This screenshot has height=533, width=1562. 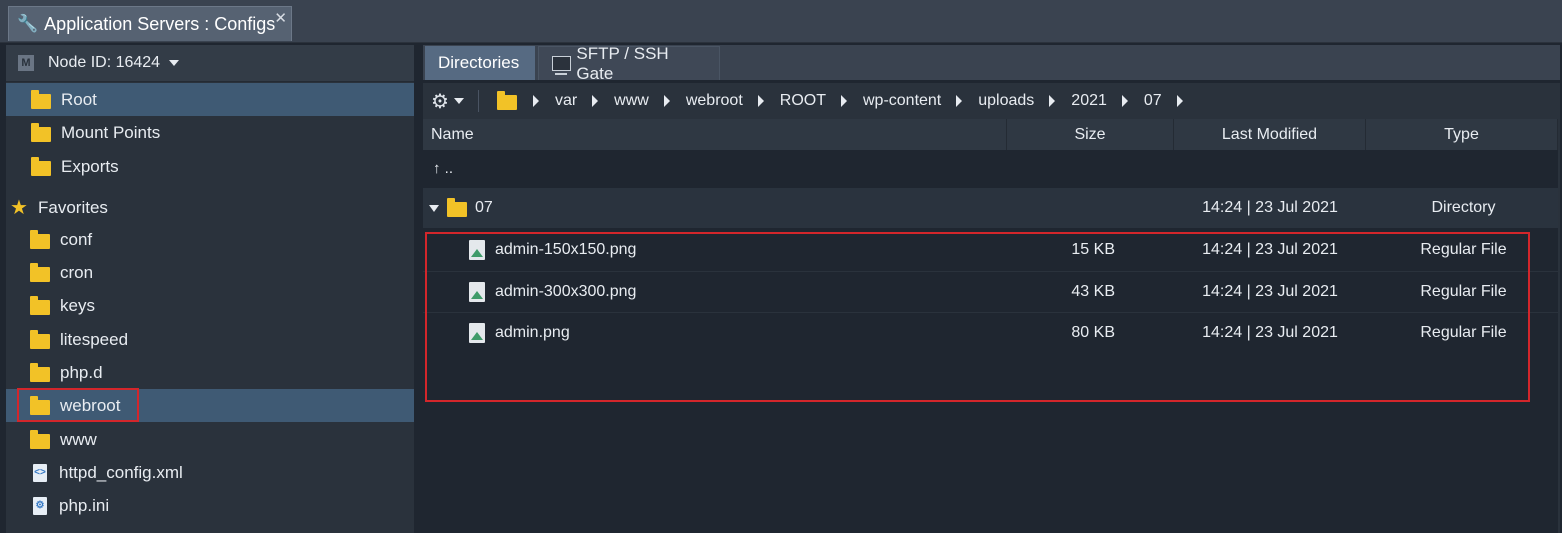 What do you see at coordinates (1270, 134) in the screenshot?
I see `column-header-modified: Last Modified` at bounding box center [1270, 134].